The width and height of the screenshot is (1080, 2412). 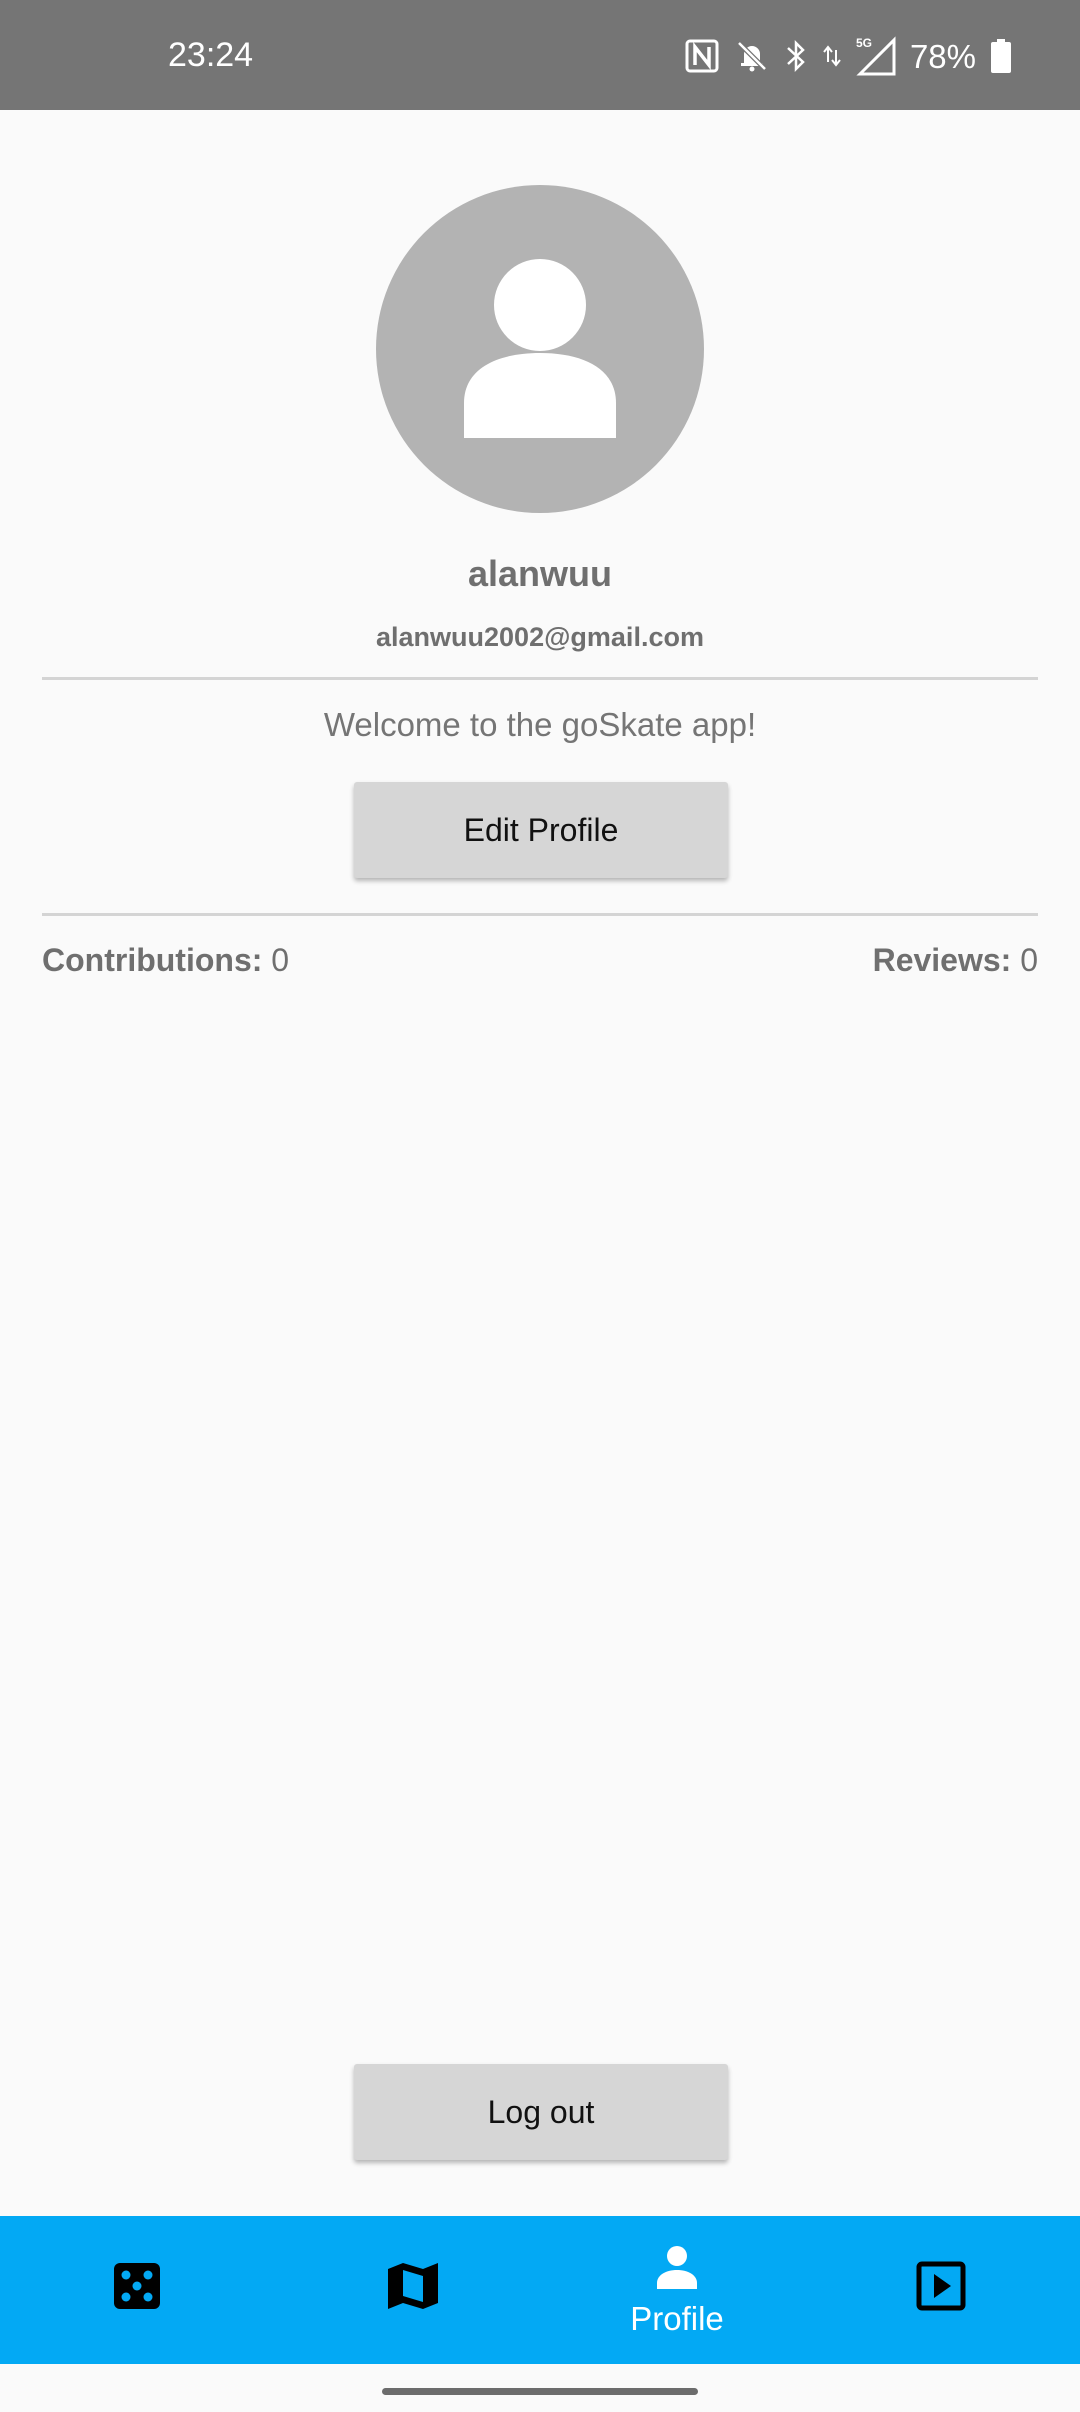 What do you see at coordinates (540, 637) in the screenshot?
I see `email: alanwuu2002@gmail.com` at bounding box center [540, 637].